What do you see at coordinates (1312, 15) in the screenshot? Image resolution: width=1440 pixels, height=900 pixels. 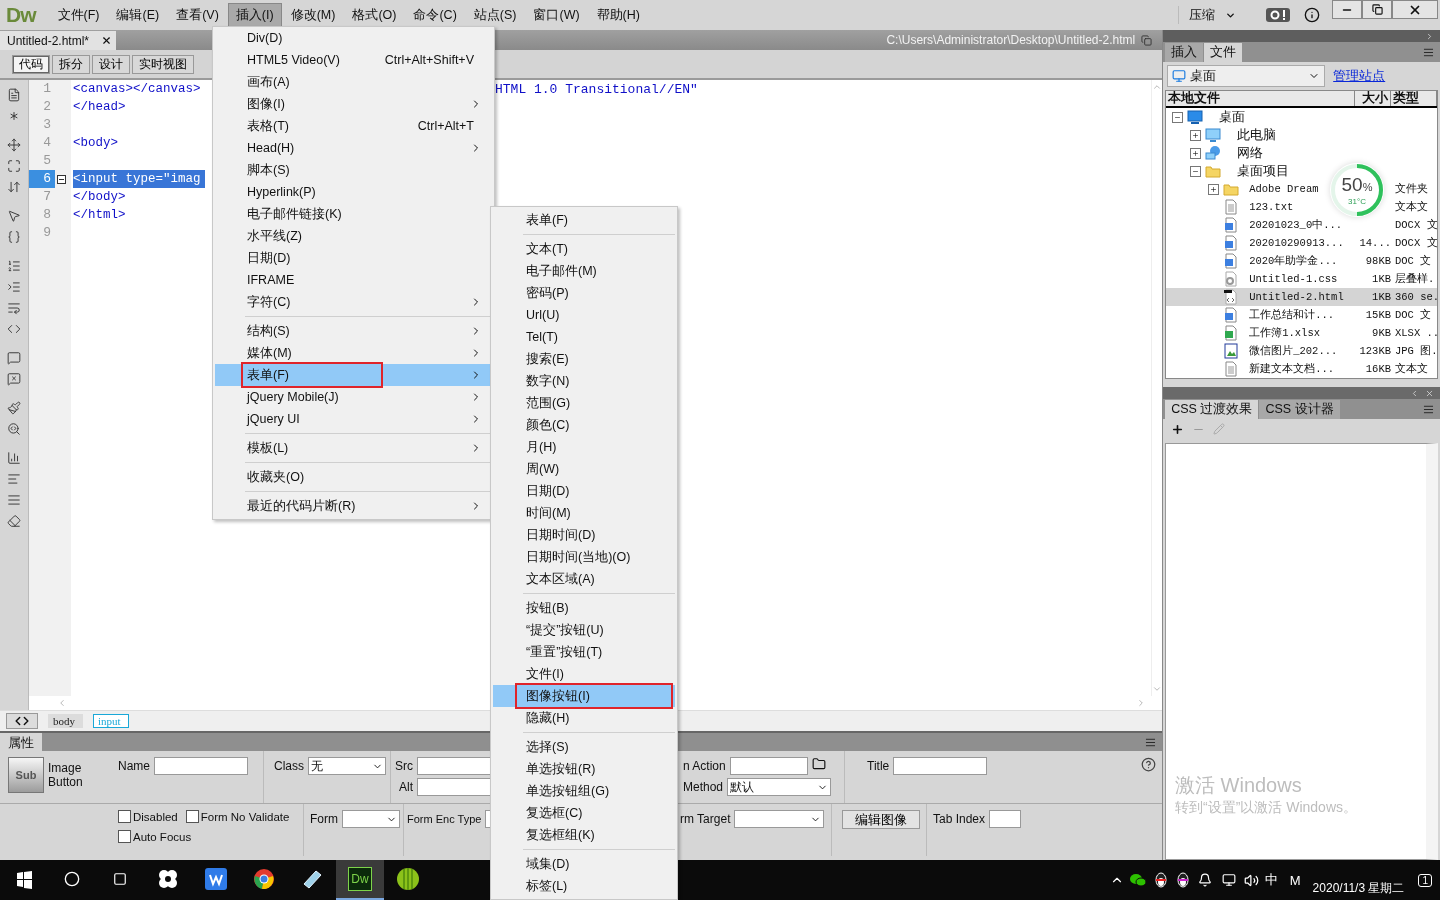 I see `info-icon` at bounding box center [1312, 15].